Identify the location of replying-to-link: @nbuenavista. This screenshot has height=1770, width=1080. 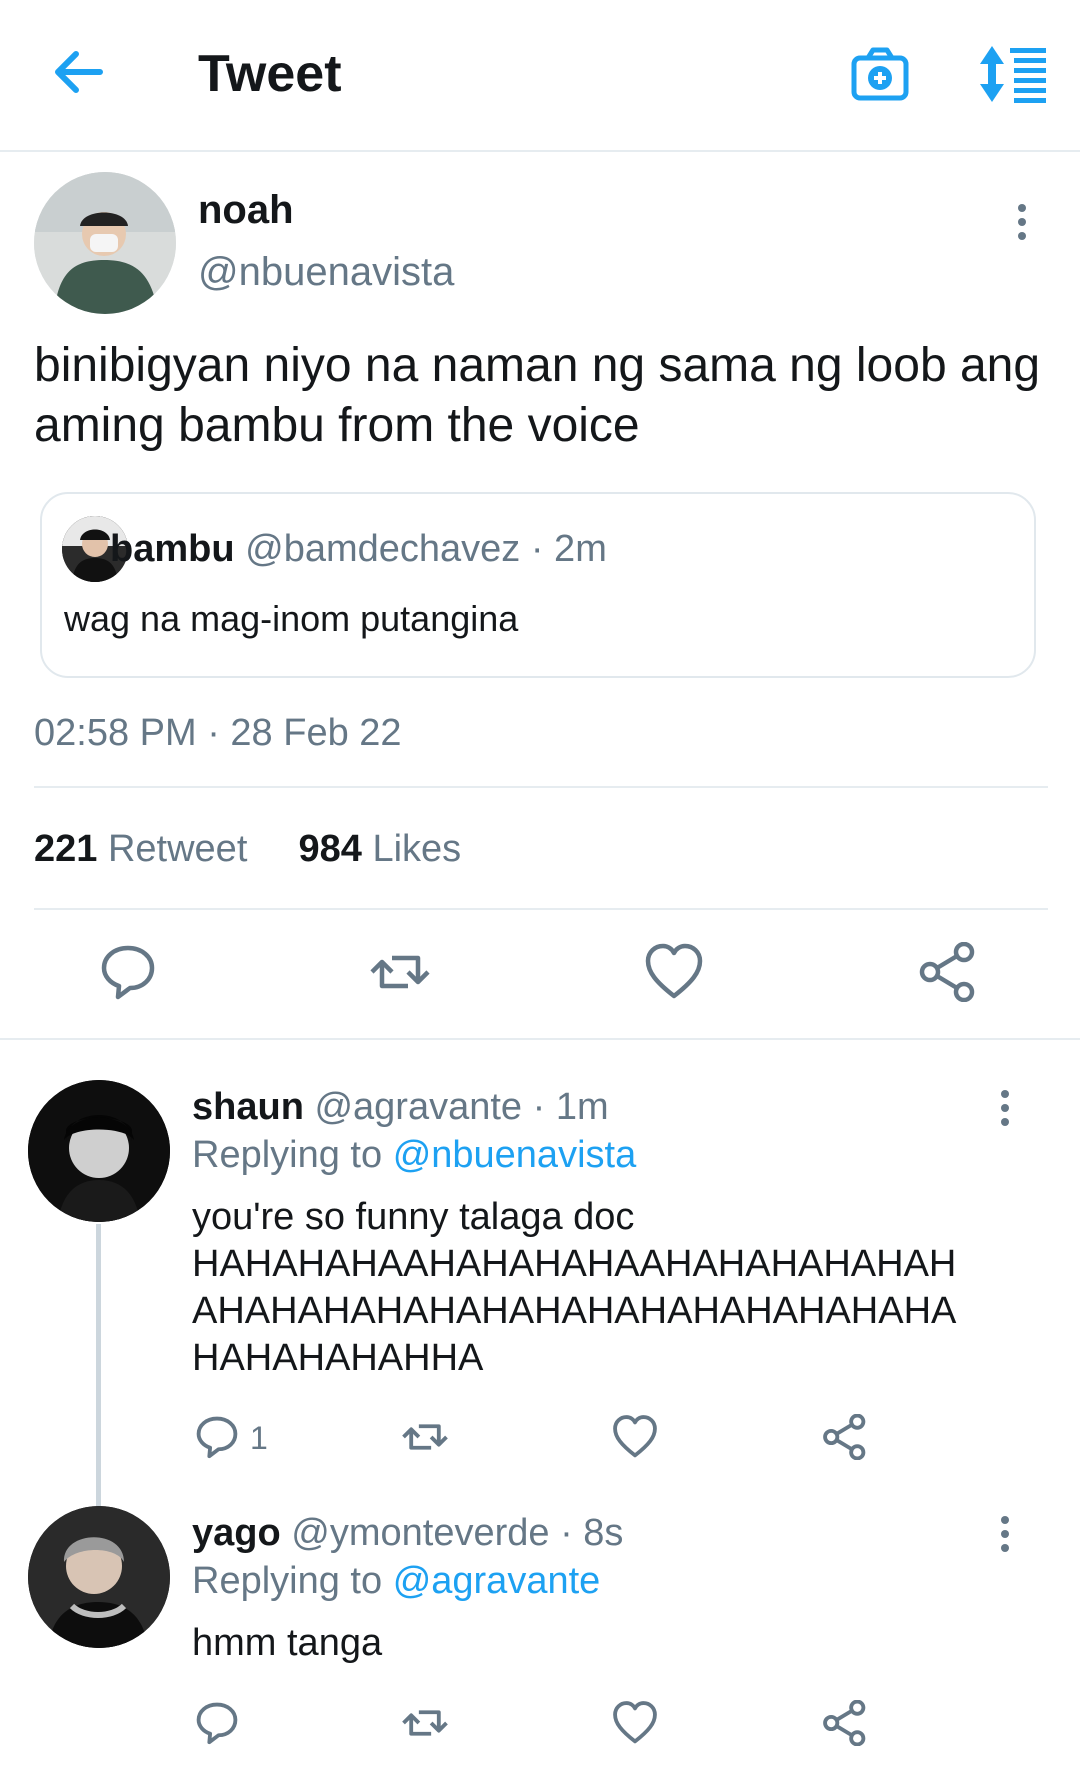
(515, 1155).